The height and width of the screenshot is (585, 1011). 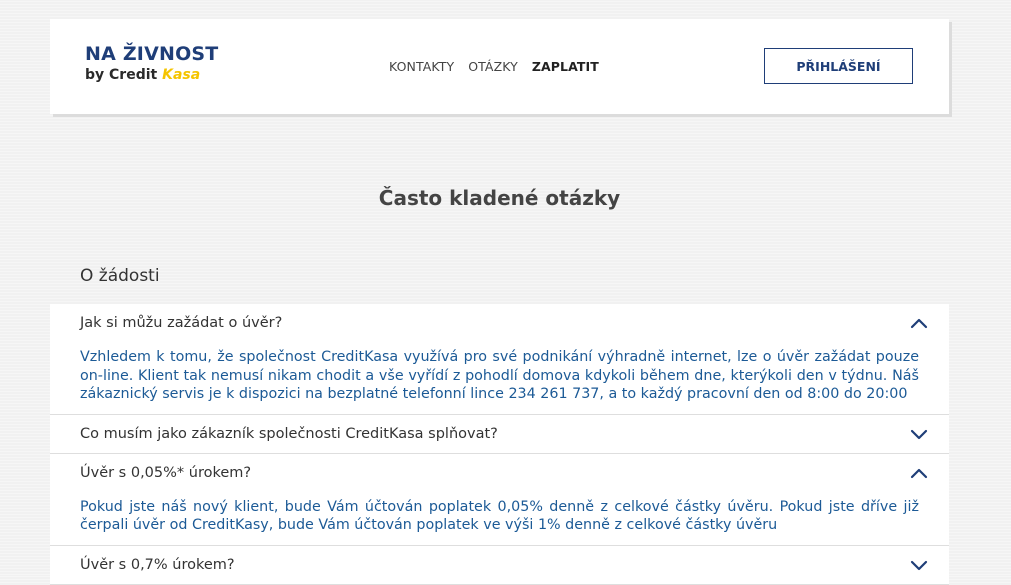 I want to click on logo-subtitle: by Credit Kasa, so click(x=151, y=75).